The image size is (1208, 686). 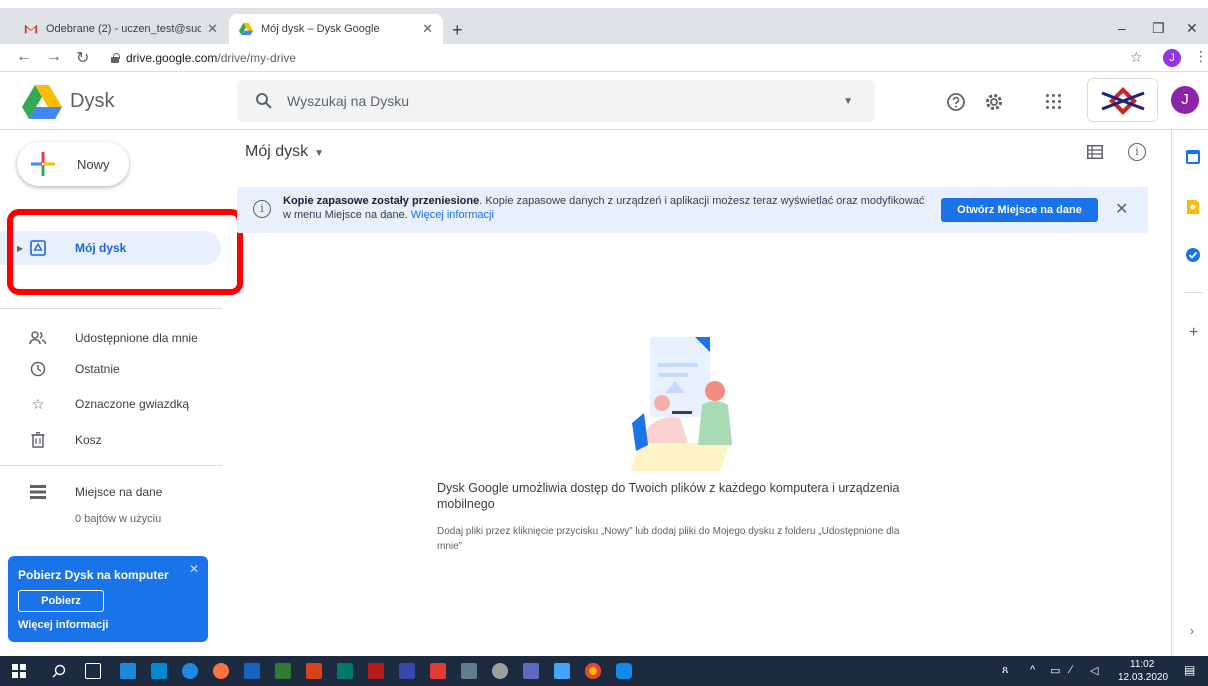 What do you see at coordinates (624, 671) in the screenshot?
I see `teamviewer-icon` at bounding box center [624, 671].